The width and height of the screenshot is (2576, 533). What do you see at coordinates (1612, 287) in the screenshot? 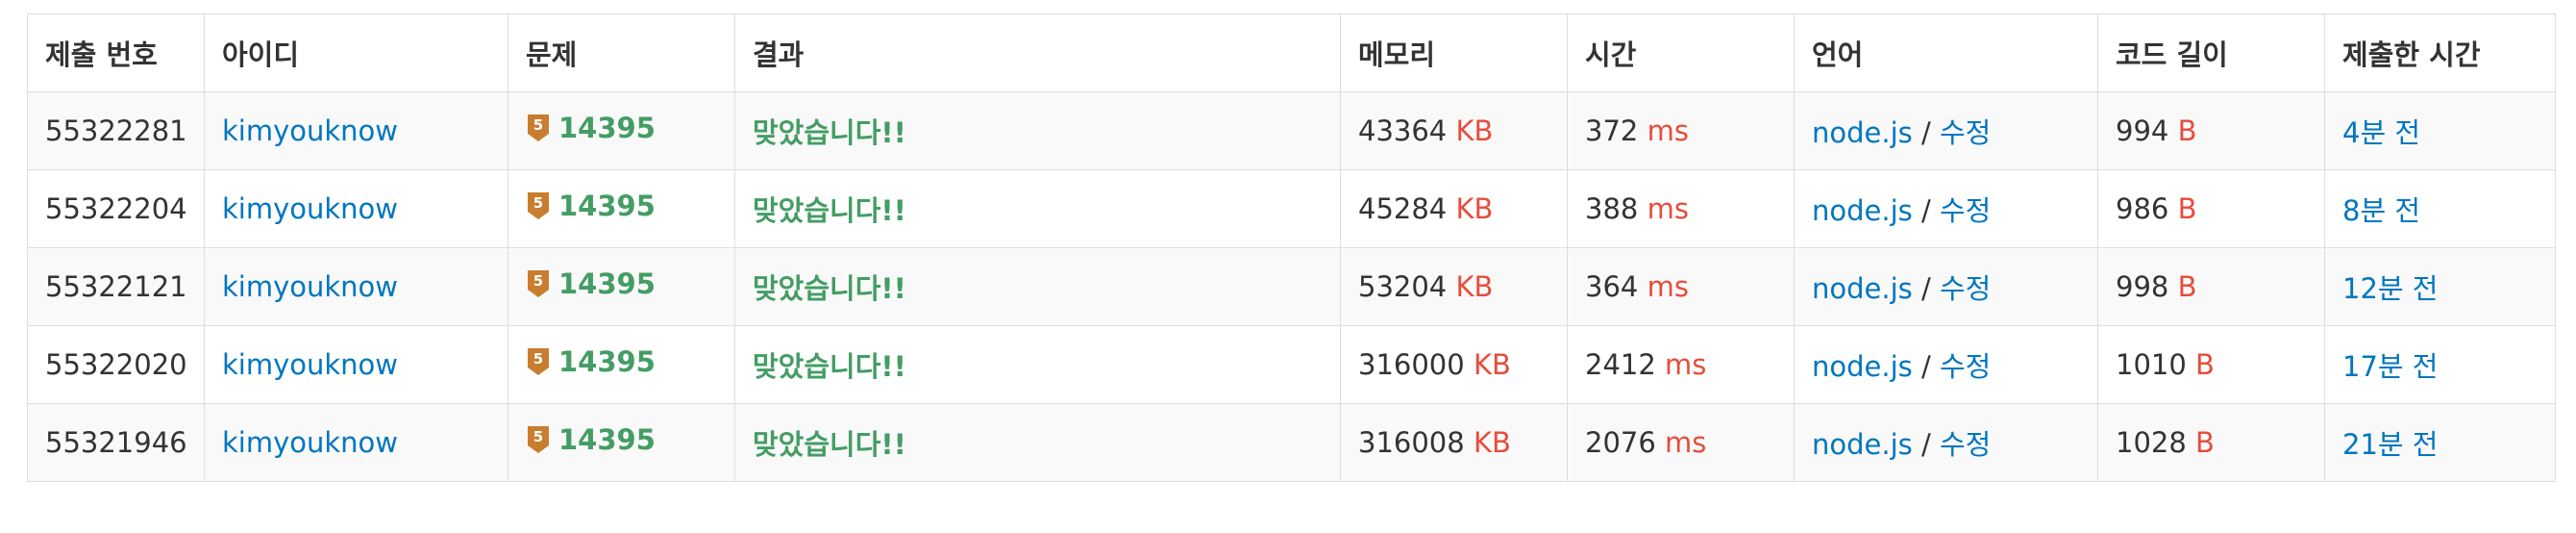
I see `time-value: 364` at bounding box center [1612, 287].